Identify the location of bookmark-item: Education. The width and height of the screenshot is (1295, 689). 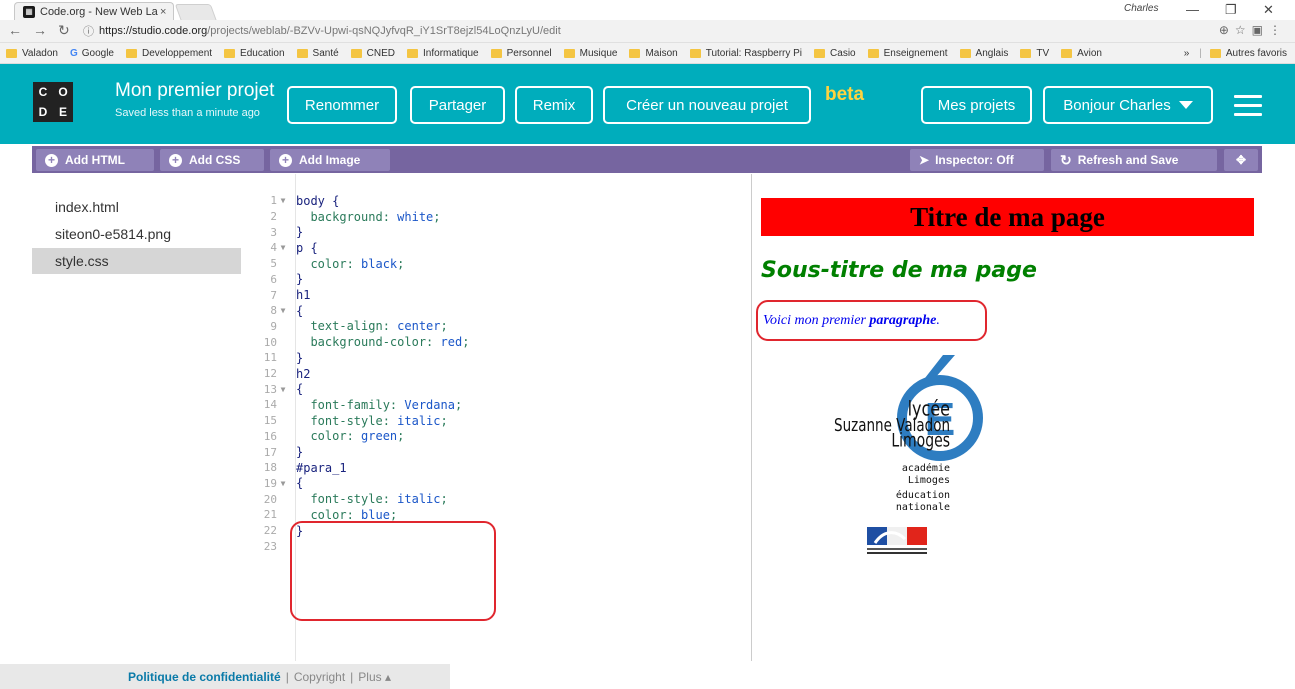
(254, 53).